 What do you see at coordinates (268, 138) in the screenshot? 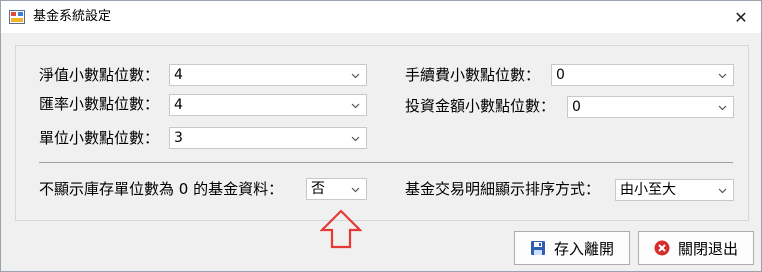
I see `unit-decimal-select: 3` at bounding box center [268, 138].